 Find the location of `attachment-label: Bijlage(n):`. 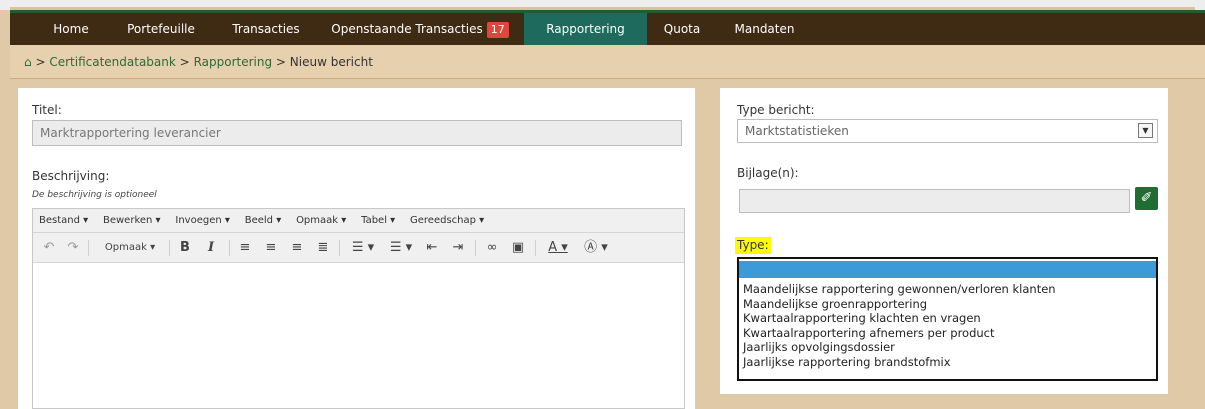

attachment-label: Bijlage(n): is located at coordinates (768, 173).